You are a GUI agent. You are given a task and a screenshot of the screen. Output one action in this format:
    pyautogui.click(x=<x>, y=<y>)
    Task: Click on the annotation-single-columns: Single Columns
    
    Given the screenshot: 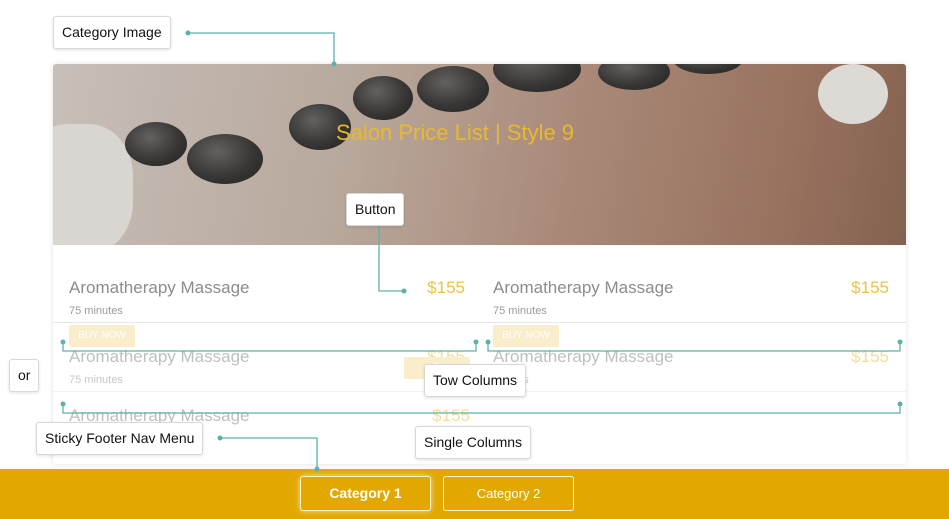 What is the action you would take?
    pyautogui.click(x=473, y=442)
    